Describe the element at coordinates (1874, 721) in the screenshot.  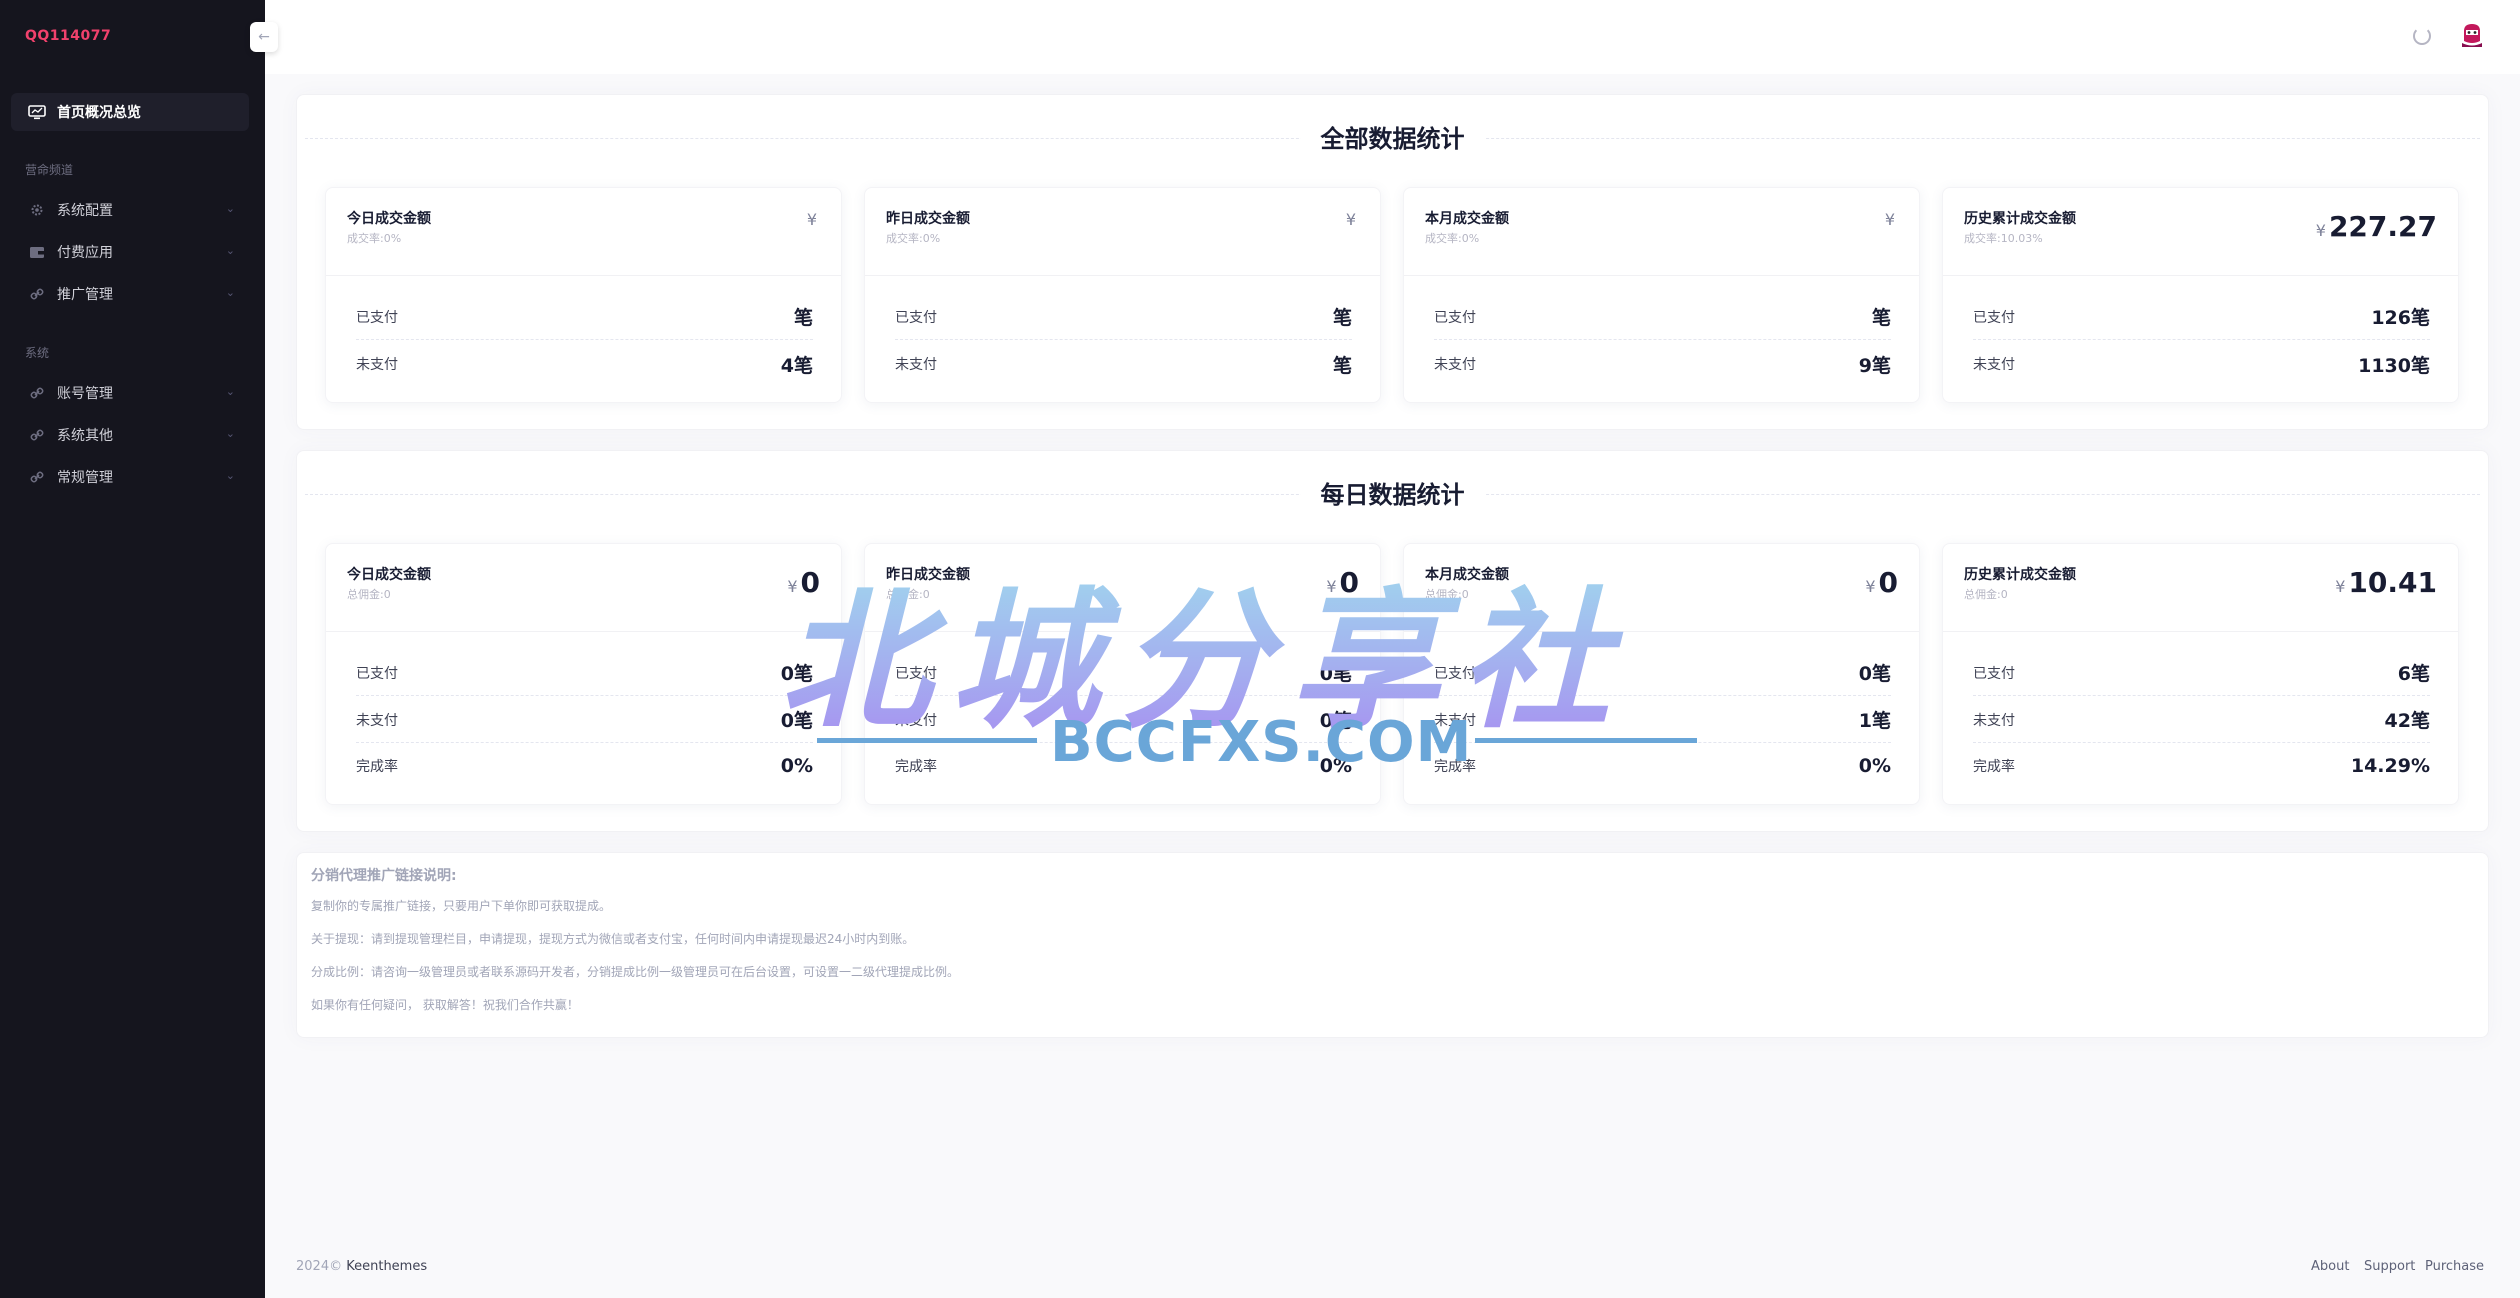
I see `row-value: 1笔` at that location.